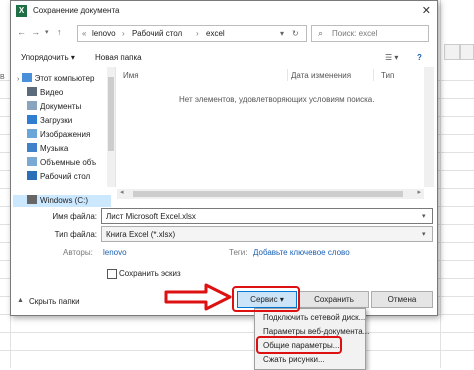 The width and height of the screenshot is (474, 370). Describe the element at coordinates (224, 11) in the screenshot. I see `title-bar: X Сохранение документа ✕` at that location.